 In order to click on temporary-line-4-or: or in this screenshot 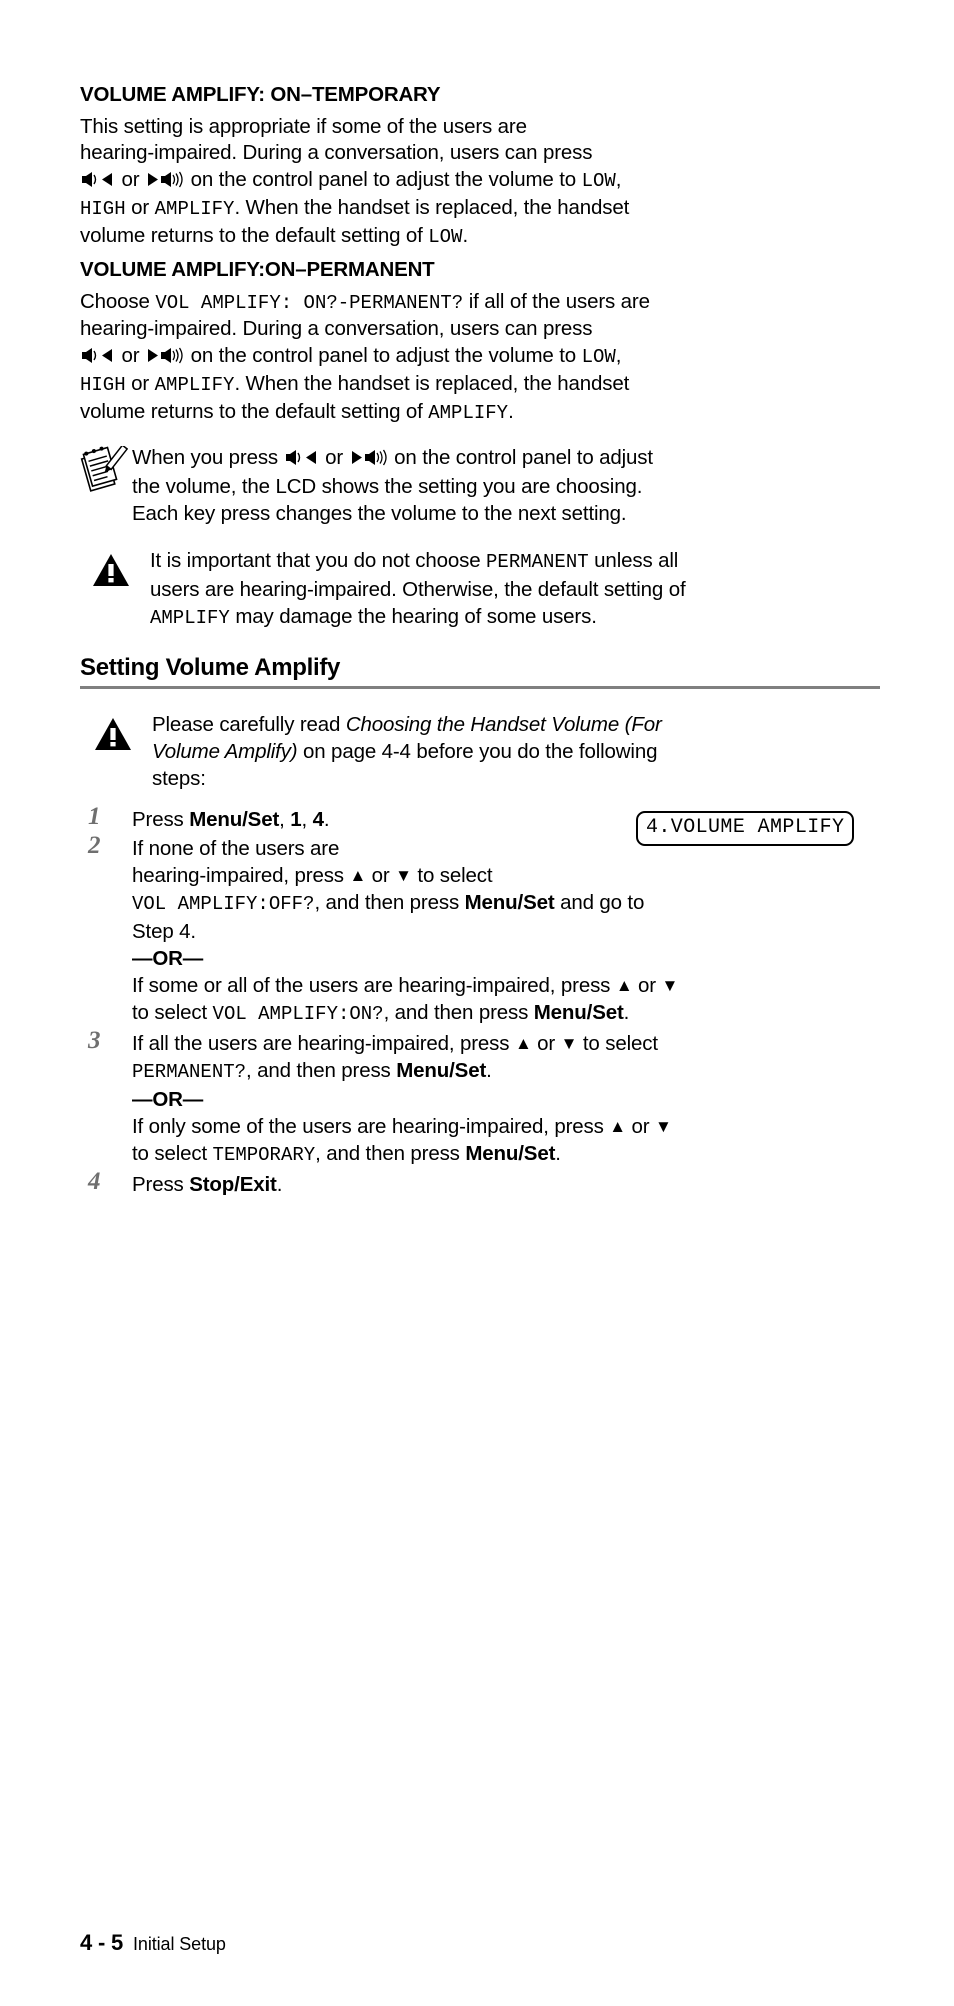, I will do `click(140, 208)`.